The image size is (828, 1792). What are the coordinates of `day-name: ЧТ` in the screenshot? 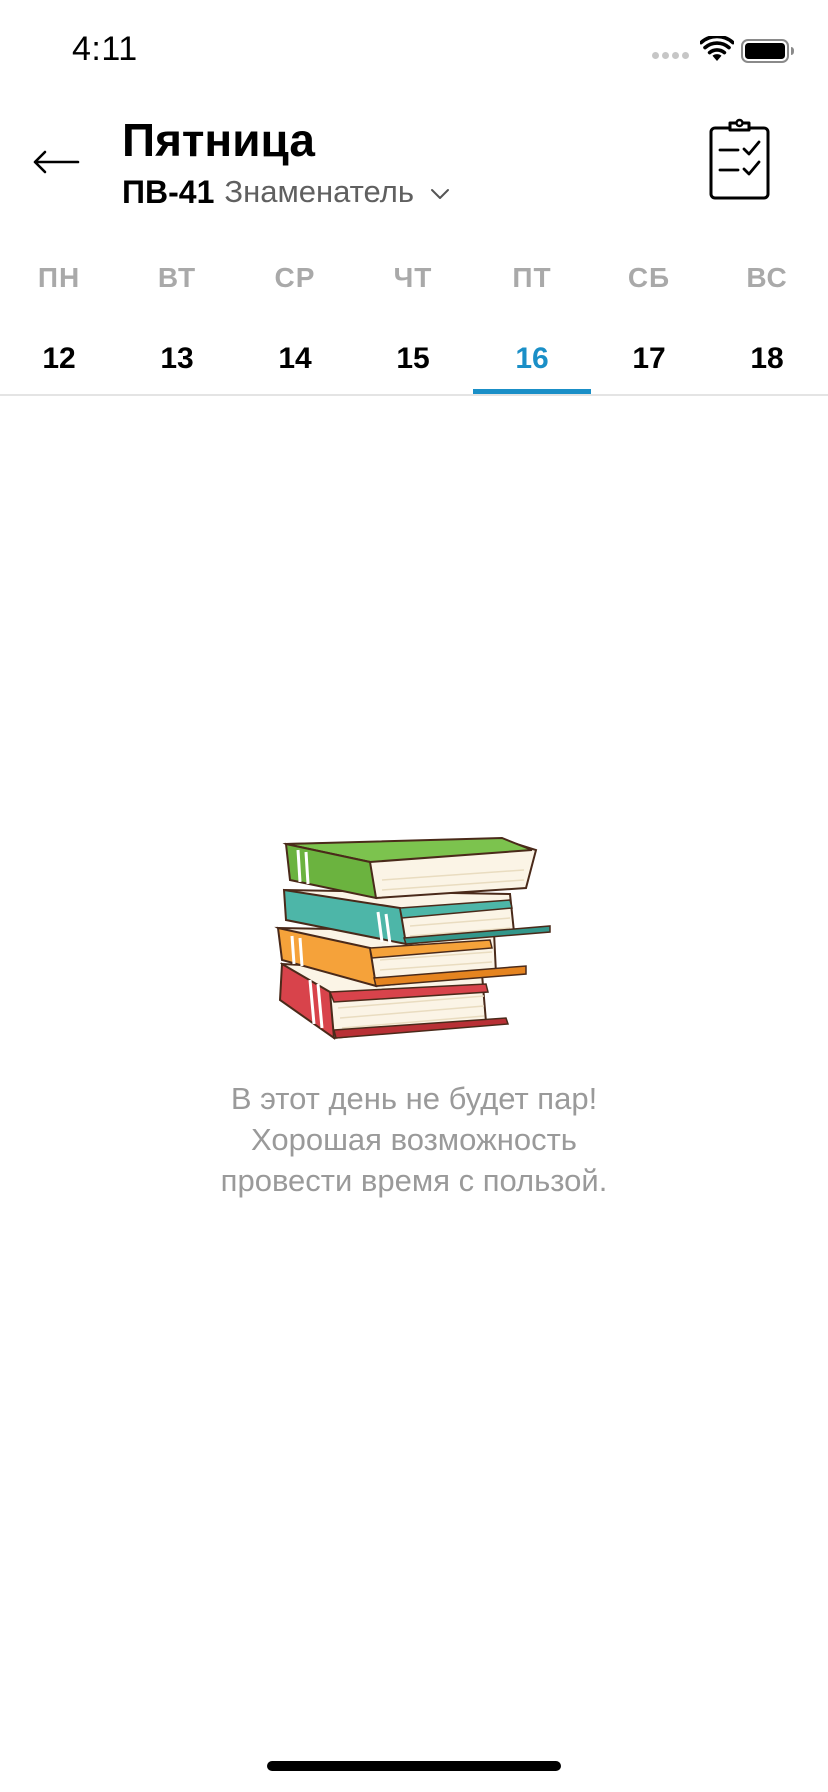 It's located at (413, 277).